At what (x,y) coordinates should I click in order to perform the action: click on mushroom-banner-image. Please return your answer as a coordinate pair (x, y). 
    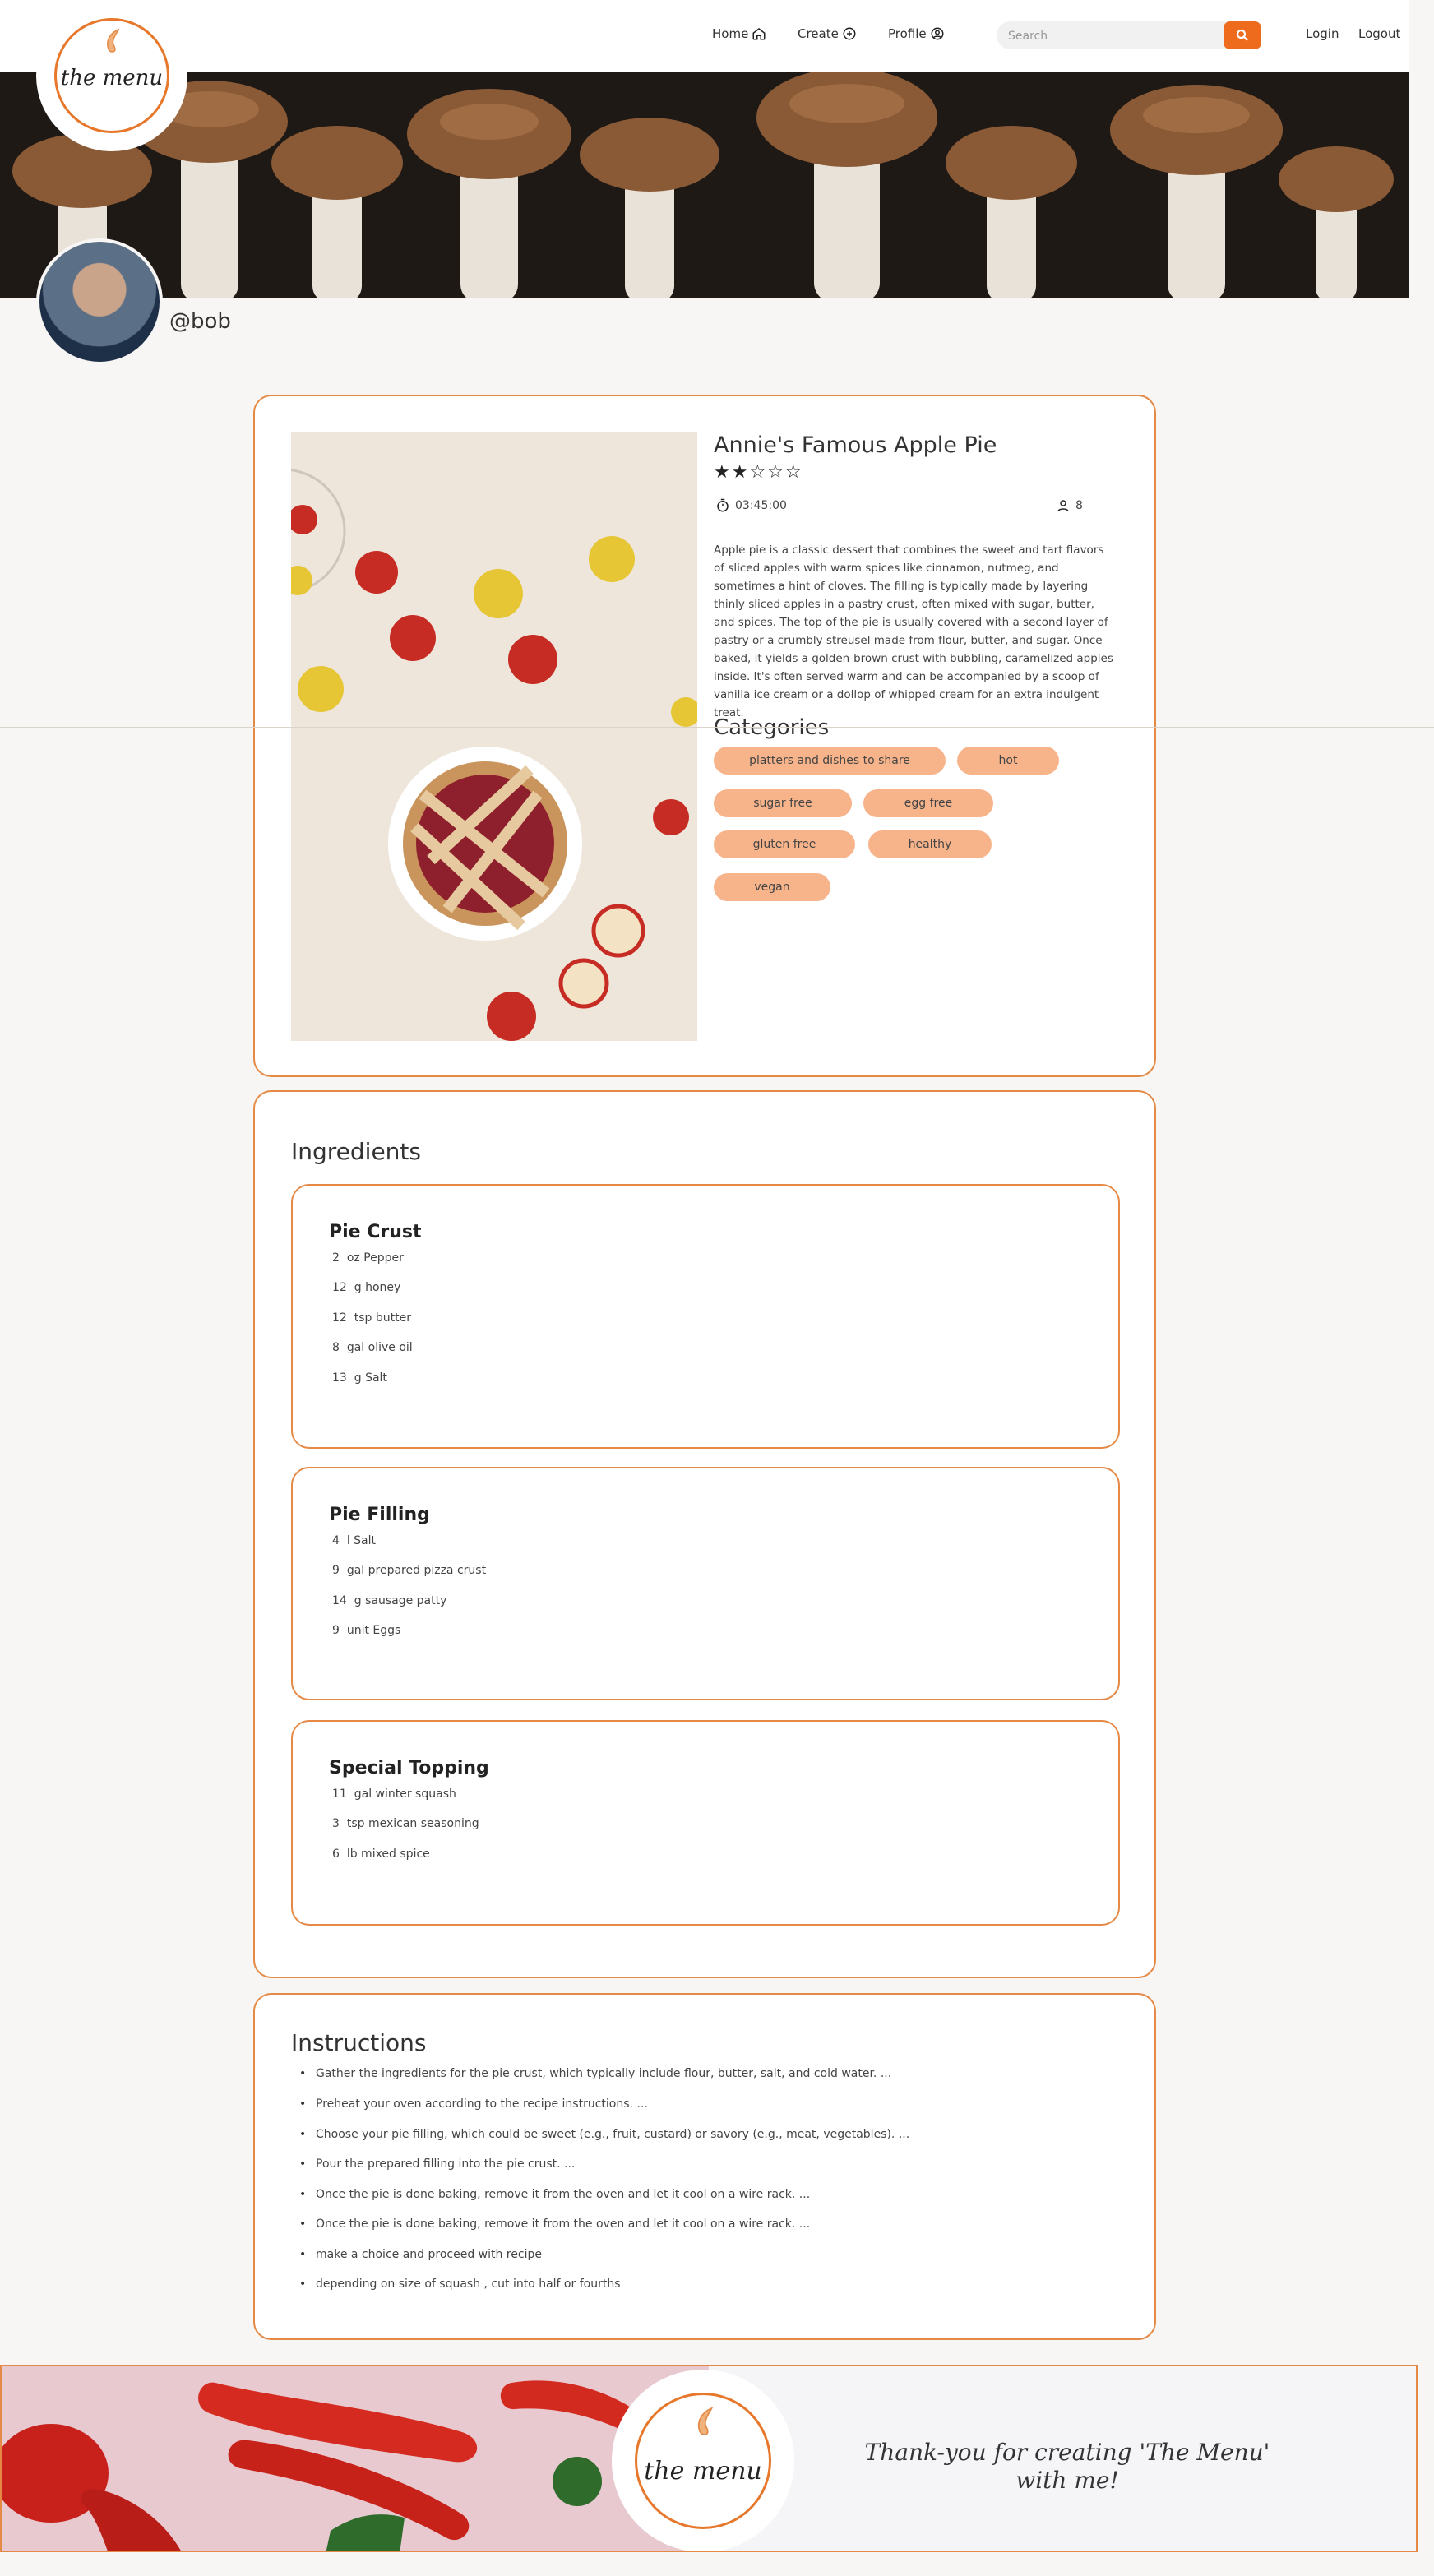
    Looking at the image, I should click on (705, 185).